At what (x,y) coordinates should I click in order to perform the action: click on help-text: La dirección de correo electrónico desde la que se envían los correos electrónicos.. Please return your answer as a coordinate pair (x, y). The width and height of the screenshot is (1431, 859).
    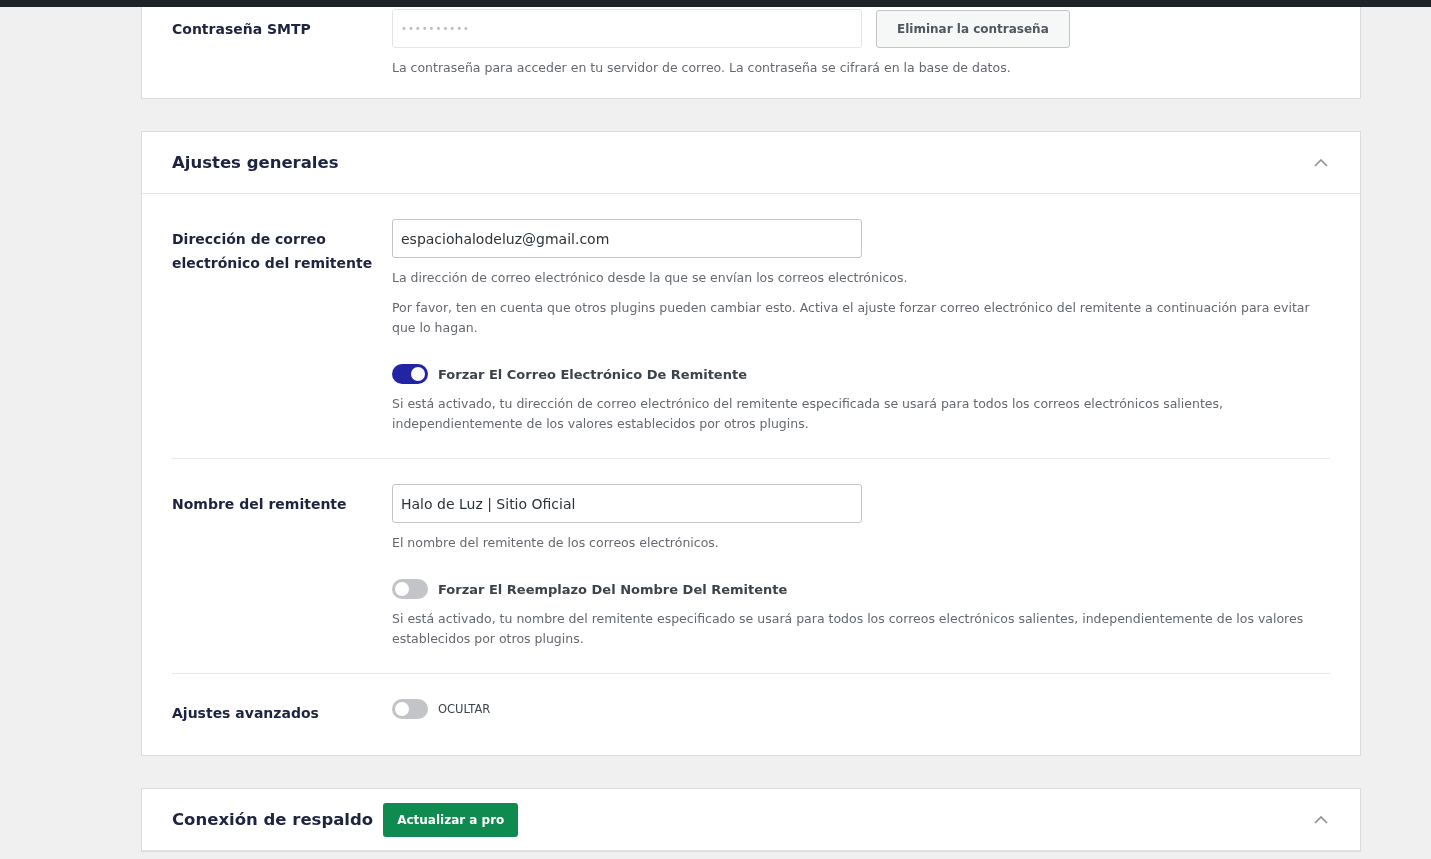
    Looking at the image, I should click on (650, 278).